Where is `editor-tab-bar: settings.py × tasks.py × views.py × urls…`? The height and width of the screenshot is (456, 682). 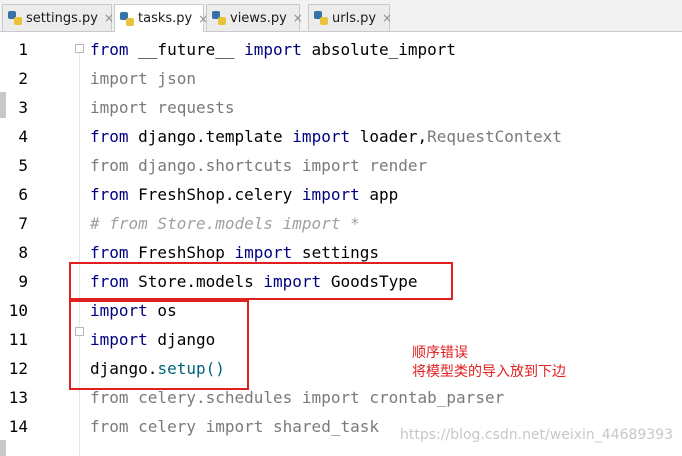
editor-tab-bar: settings.py × tasks.py × views.py × urls… is located at coordinates (341, 16).